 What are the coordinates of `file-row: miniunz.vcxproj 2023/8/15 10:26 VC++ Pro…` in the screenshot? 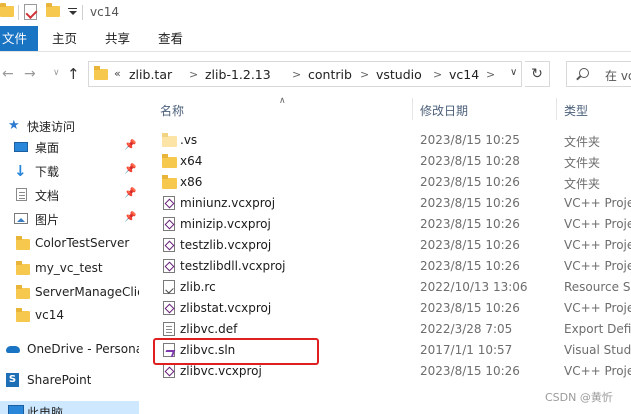 It's located at (392, 203).